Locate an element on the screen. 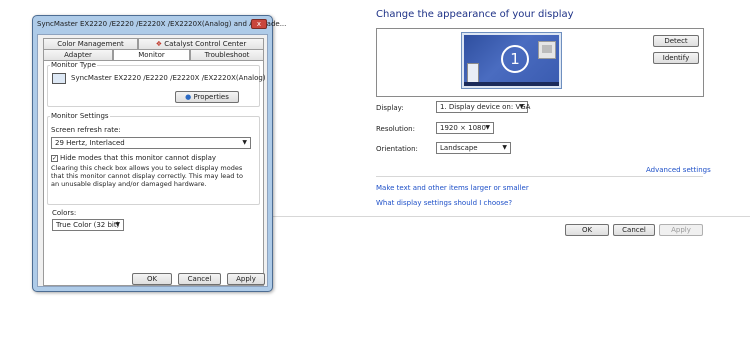 This screenshot has width=750, height=363. refresh-rate-label: Screen refresh rate: is located at coordinates (86, 130).